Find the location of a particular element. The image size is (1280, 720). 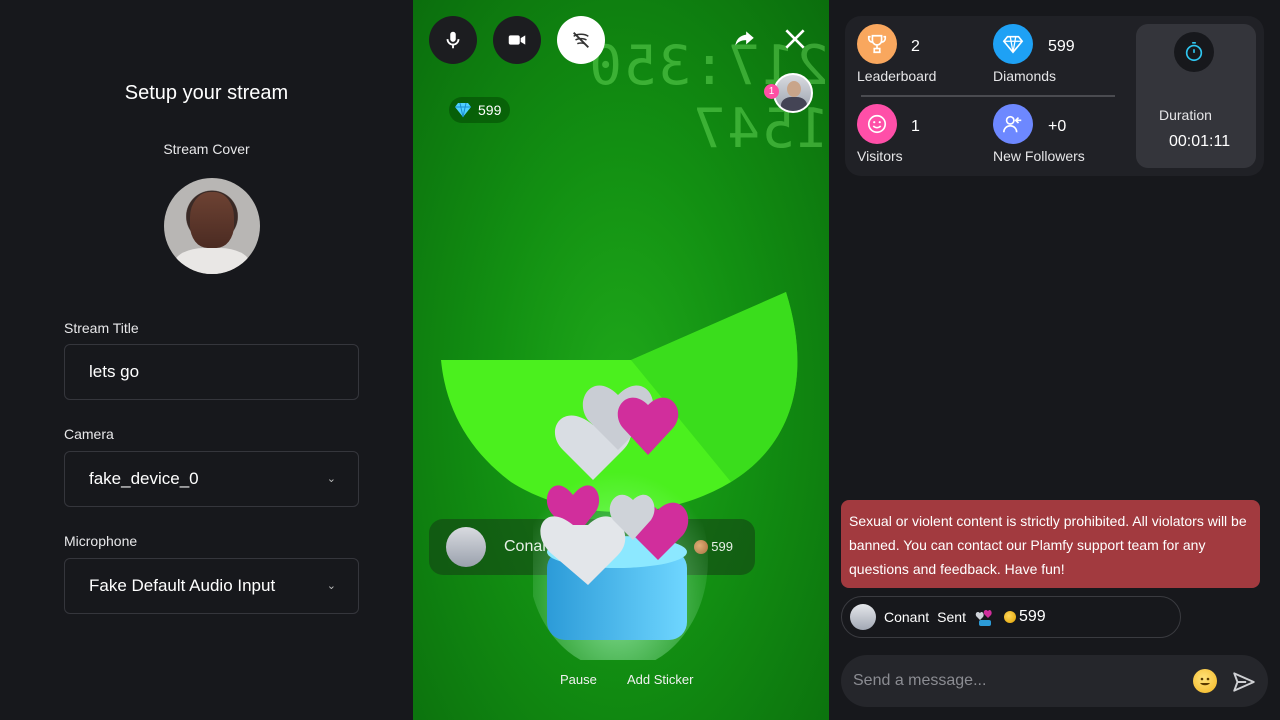

effects-off-icon is located at coordinates (581, 40).